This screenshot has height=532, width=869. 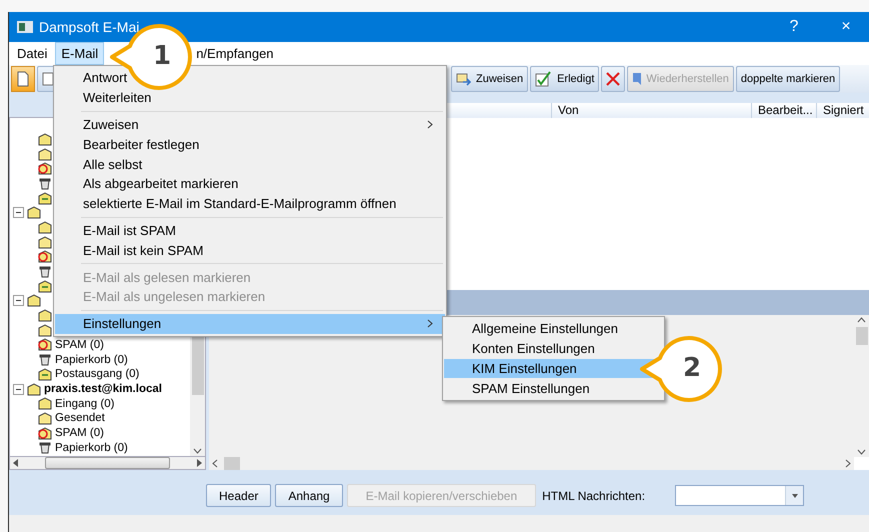 What do you see at coordinates (89, 27) in the screenshot?
I see `window-title: Dampsoft E-Mai` at bounding box center [89, 27].